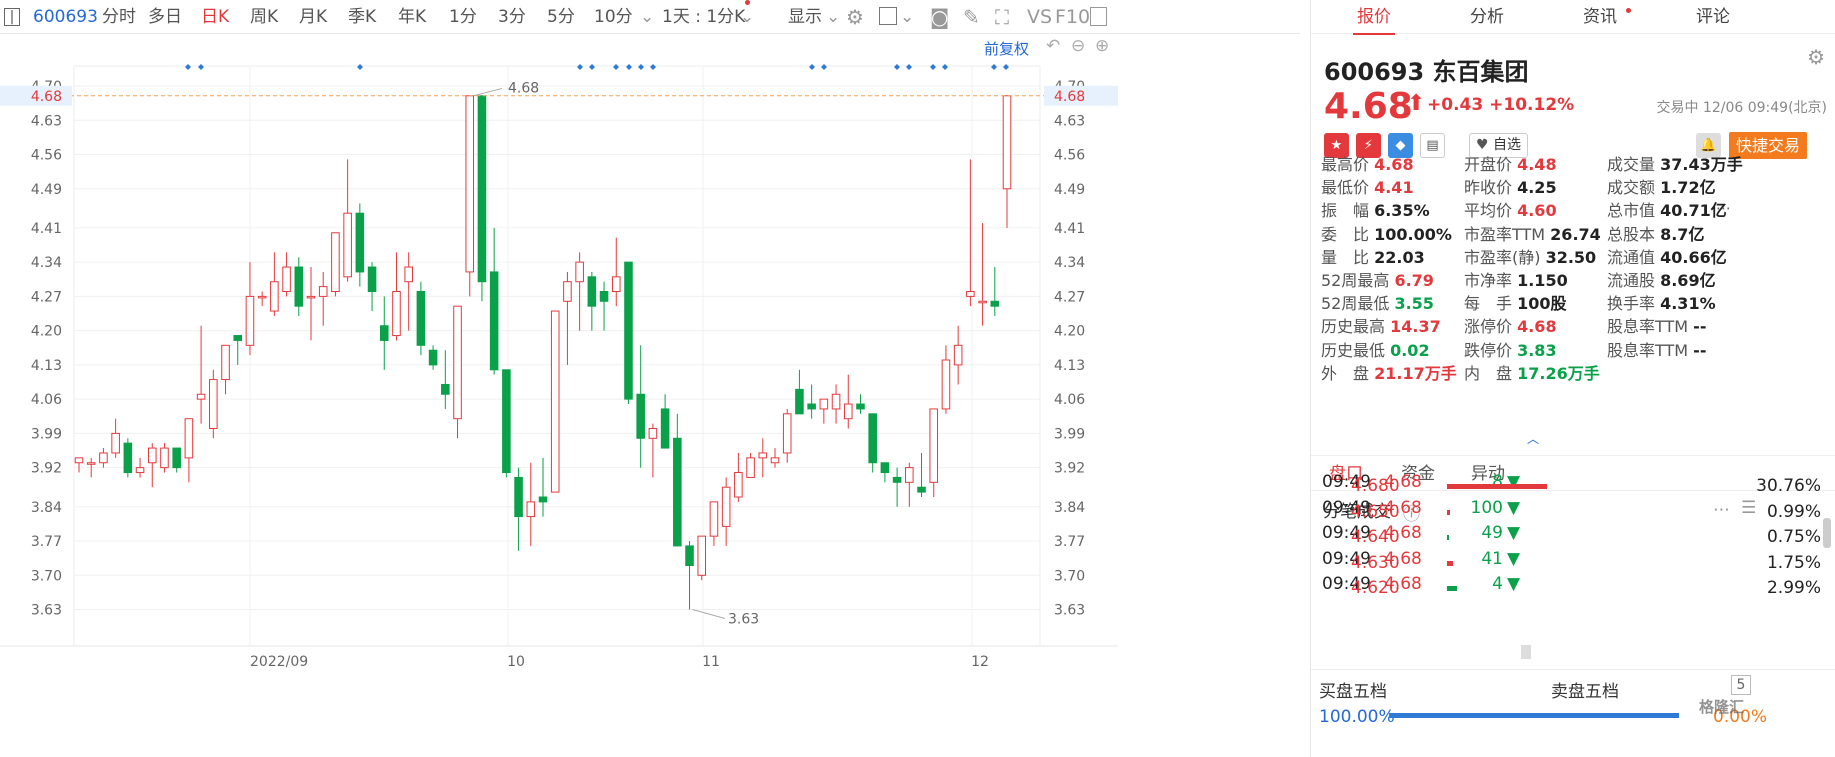 The image size is (1835, 757). What do you see at coordinates (1078, 46) in the screenshot?
I see `zoom-out-icon: ⊖` at bounding box center [1078, 46].